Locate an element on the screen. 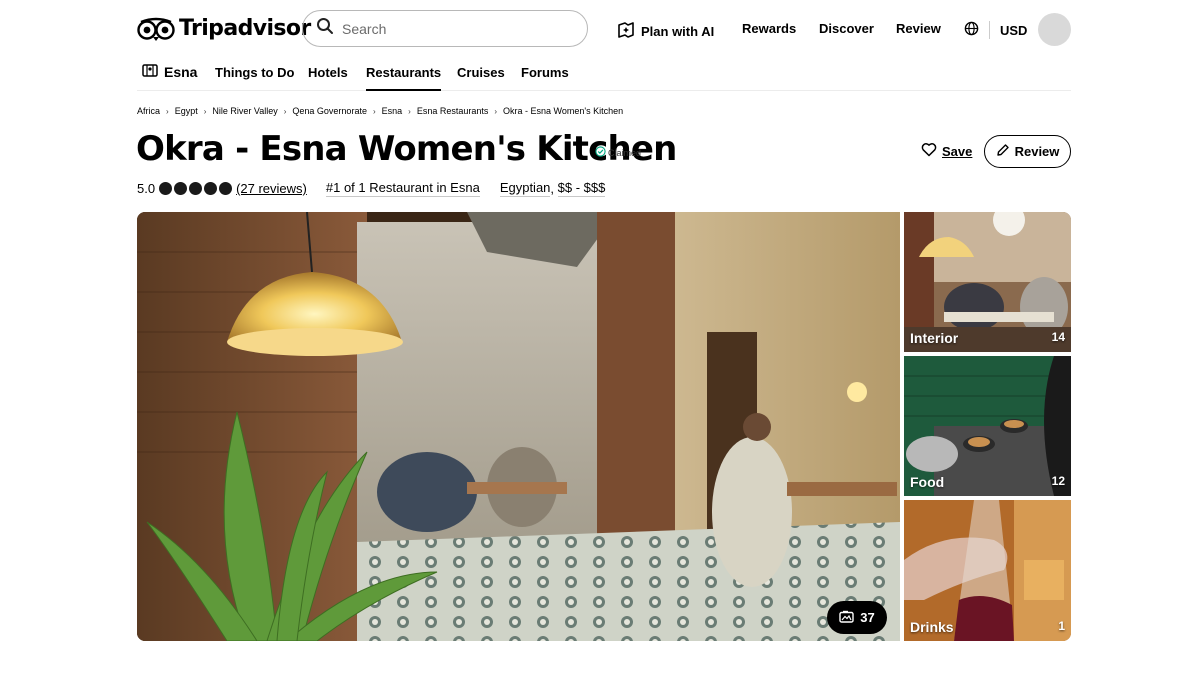 The image size is (1200, 674). plan-with-ai-link: Plan with AI is located at coordinates (665, 31).